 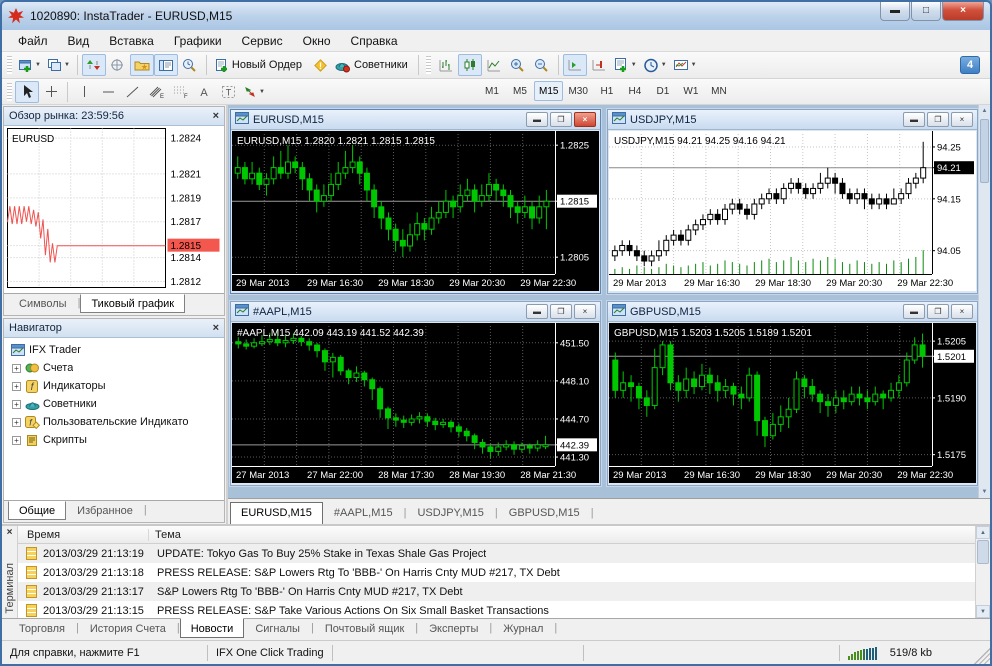 What do you see at coordinates (792, 120) in the screenshot?
I see `chart-window-titlebar: USDJPY,M15 ▬ ❐ ×` at bounding box center [792, 120].